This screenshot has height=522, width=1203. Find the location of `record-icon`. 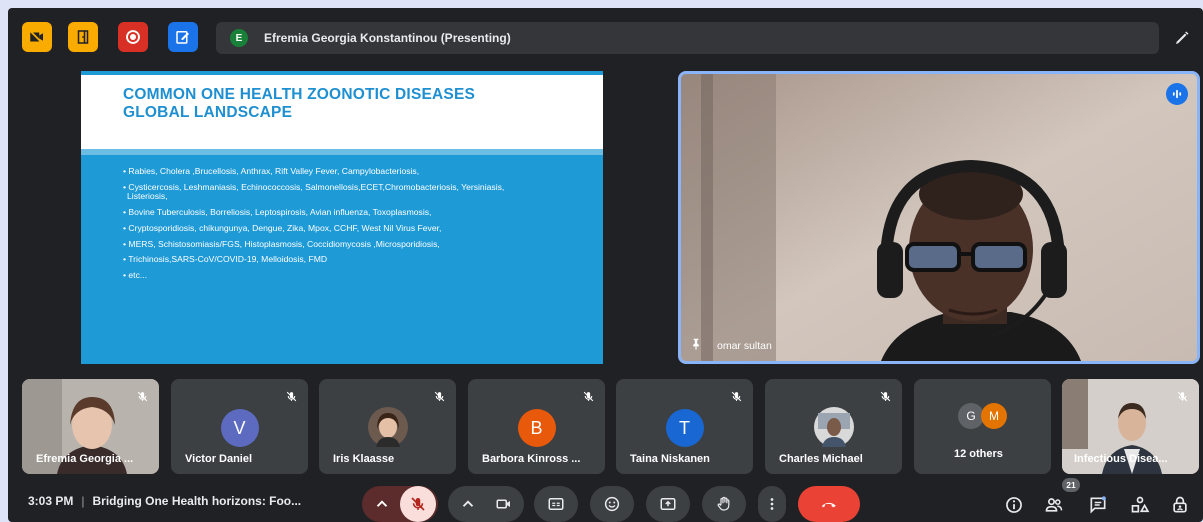

record-icon is located at coordinates (133, 37).